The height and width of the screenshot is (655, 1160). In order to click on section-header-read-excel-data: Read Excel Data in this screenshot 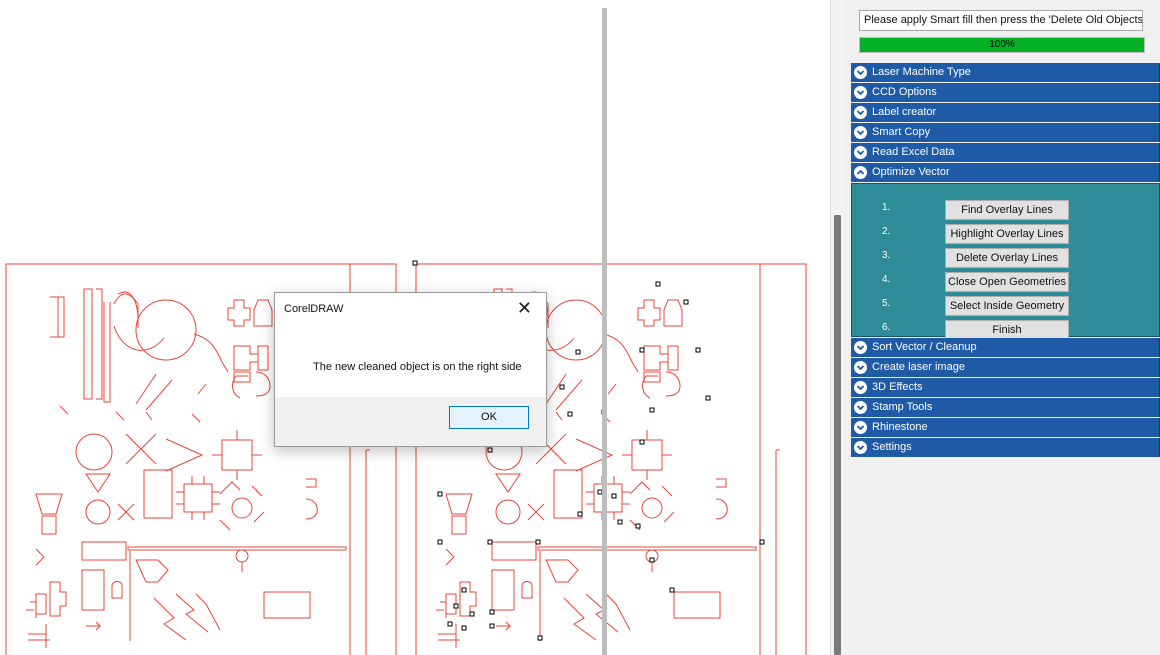, I will do `click(1005, 152)`.